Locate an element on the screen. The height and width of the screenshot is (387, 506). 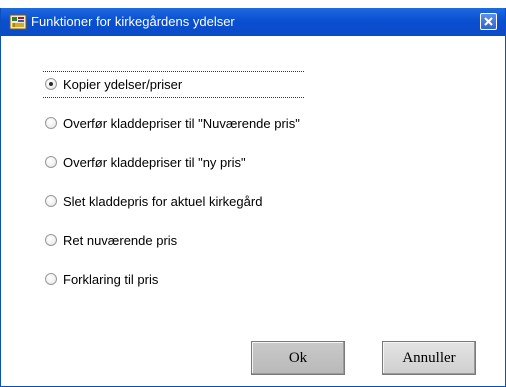
option-edit-current-price: Ret nuværende pris is located at coordinates (172, 240).